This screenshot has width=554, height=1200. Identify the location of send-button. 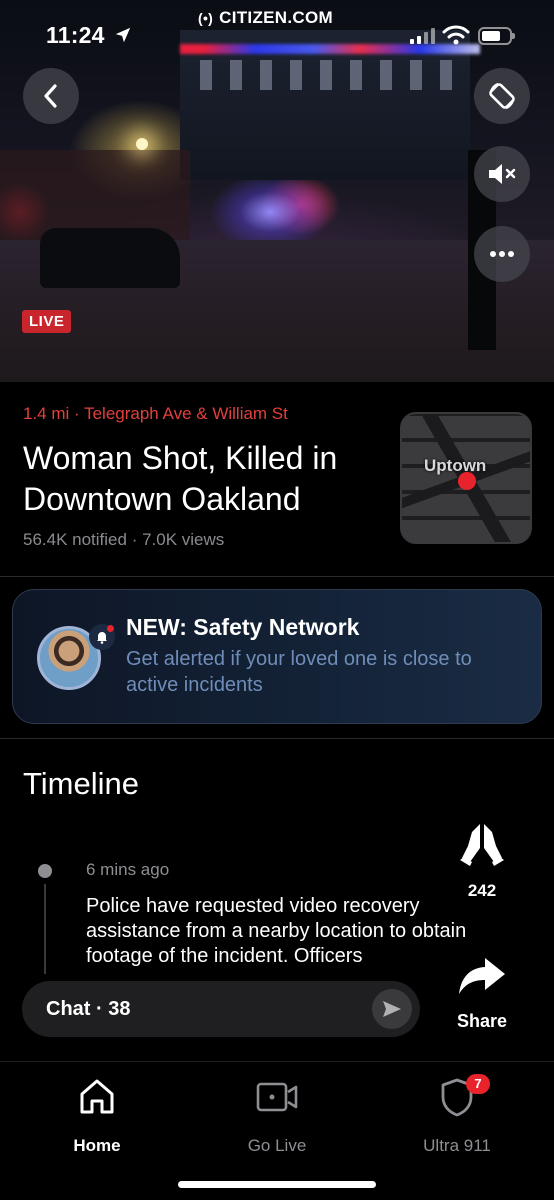
(392, 1009).